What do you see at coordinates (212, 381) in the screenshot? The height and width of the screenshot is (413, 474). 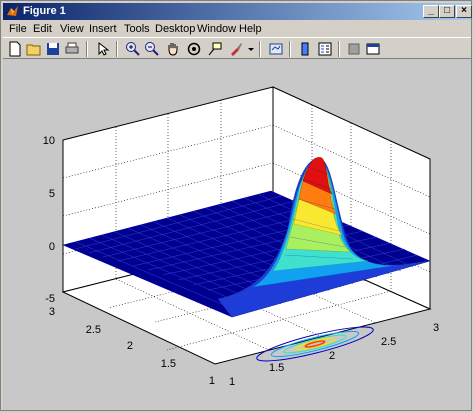 I see `y-tick-label: 1` at bounding box center [212, 381].